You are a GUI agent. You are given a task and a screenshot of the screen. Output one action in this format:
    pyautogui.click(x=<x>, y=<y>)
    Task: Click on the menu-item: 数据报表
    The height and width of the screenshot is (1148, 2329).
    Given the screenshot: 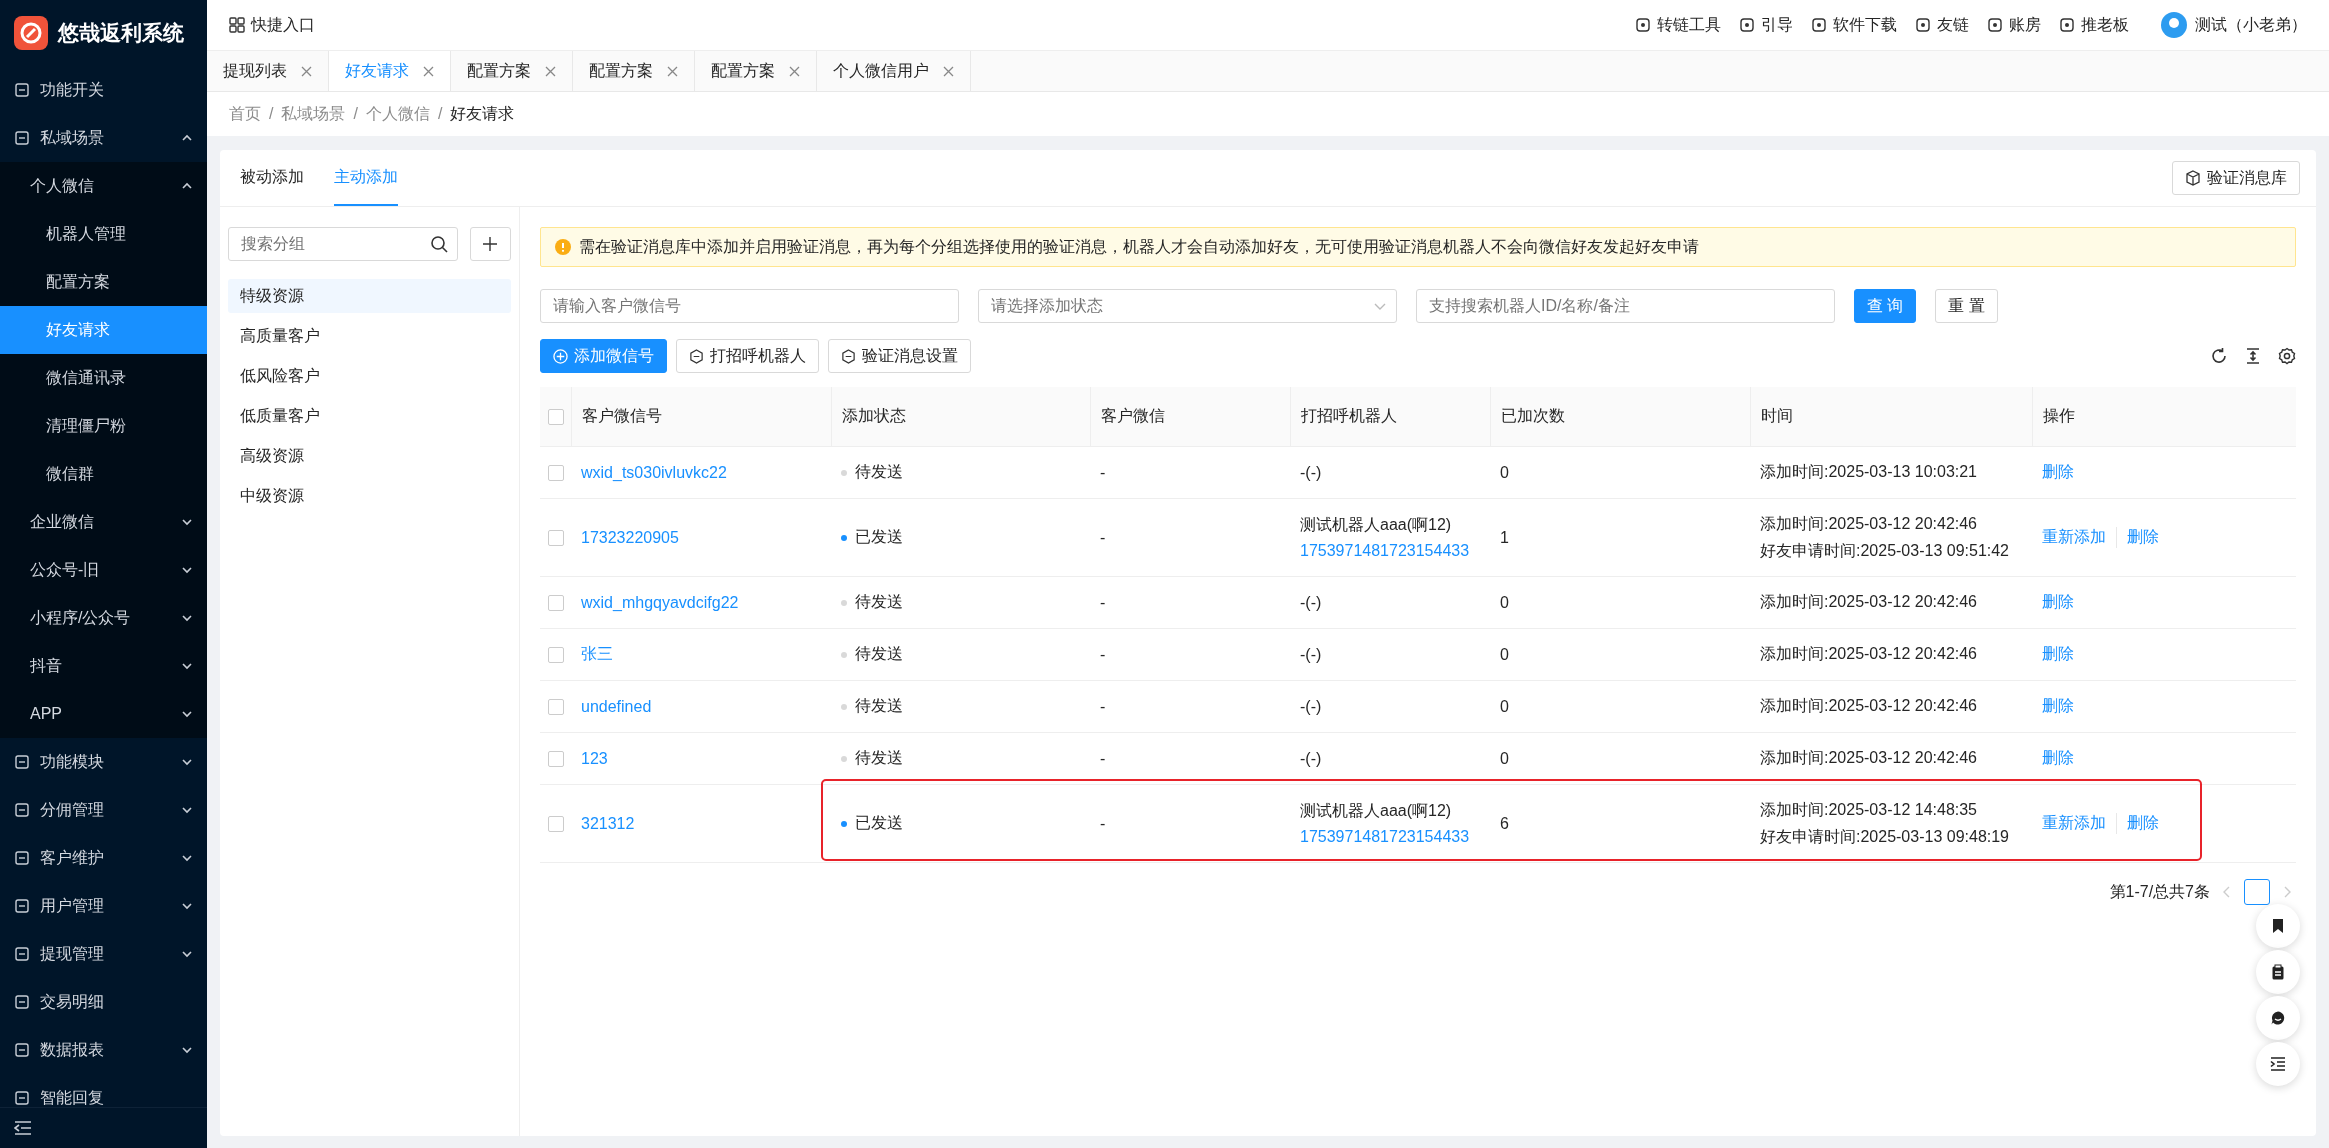 What is the action you would take?
    pyautogui.click(x=103, y=1050)
    